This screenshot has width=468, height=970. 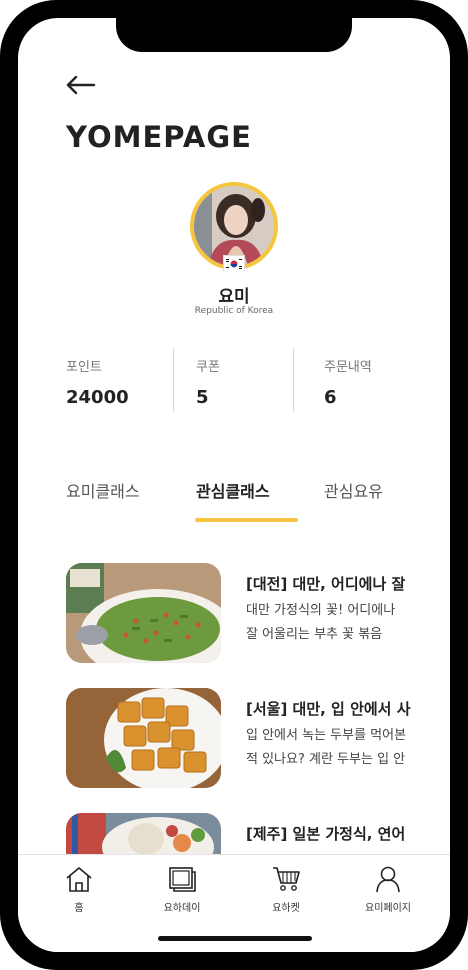 What do you see at coordinates (97, 382) in the screenshot?
I see `stat-points: 포인트 24000` at bounding box center [97, 382].